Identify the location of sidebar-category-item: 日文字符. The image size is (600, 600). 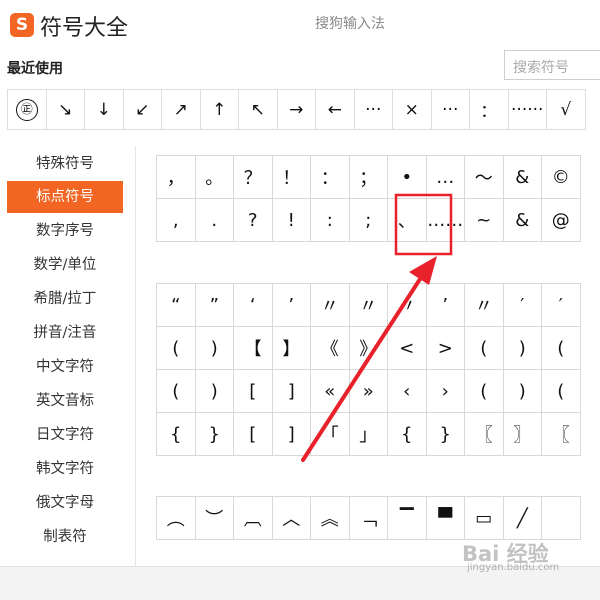
(65, 435).